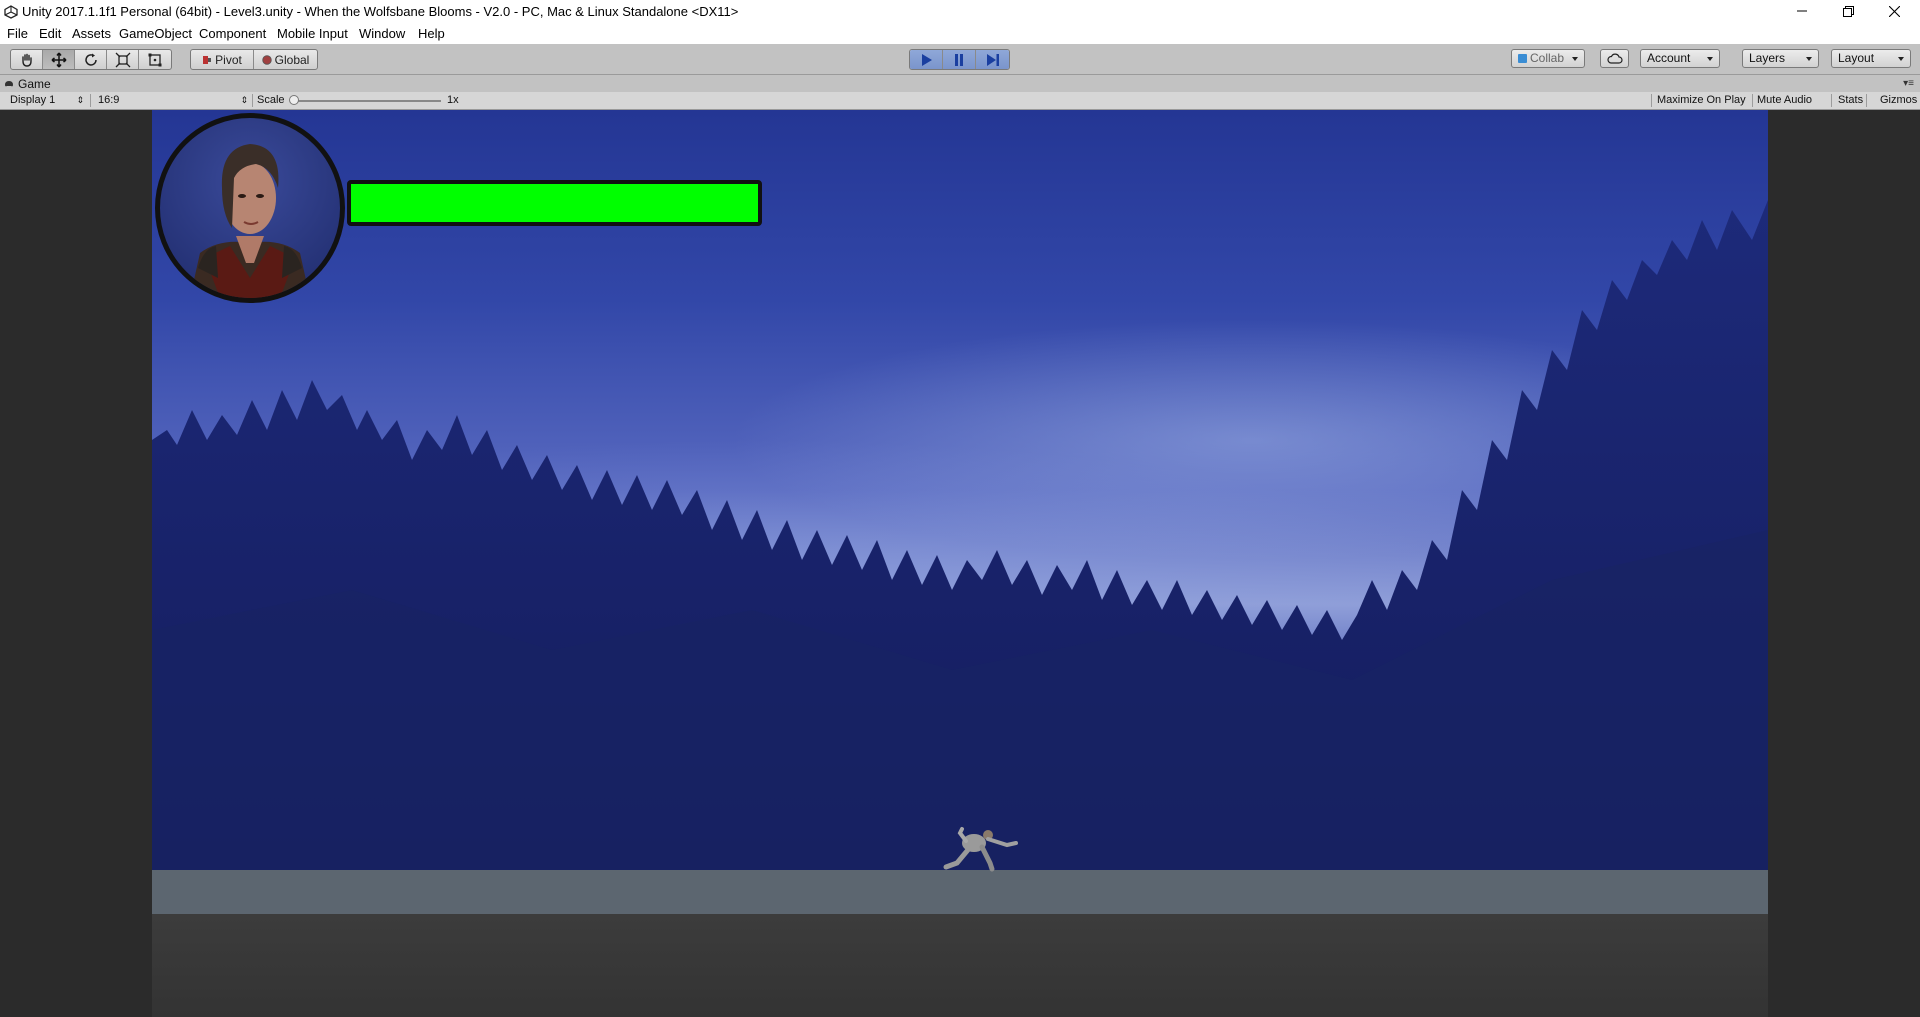 The image size is (1920, 1017). I want to click on pivot-global-group: Pivot Global, so click(254, 59).